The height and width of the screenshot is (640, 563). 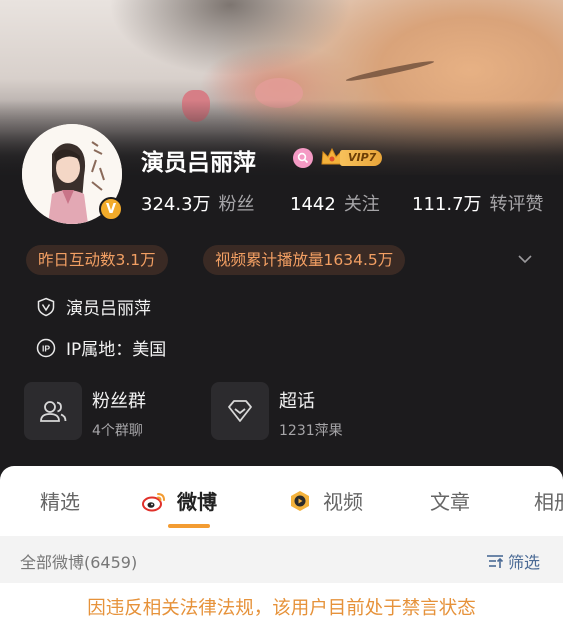 What do you see at coordinates (495, 561) in the screenshot?
I see `filter-icon` at bounding box center [495, 561].